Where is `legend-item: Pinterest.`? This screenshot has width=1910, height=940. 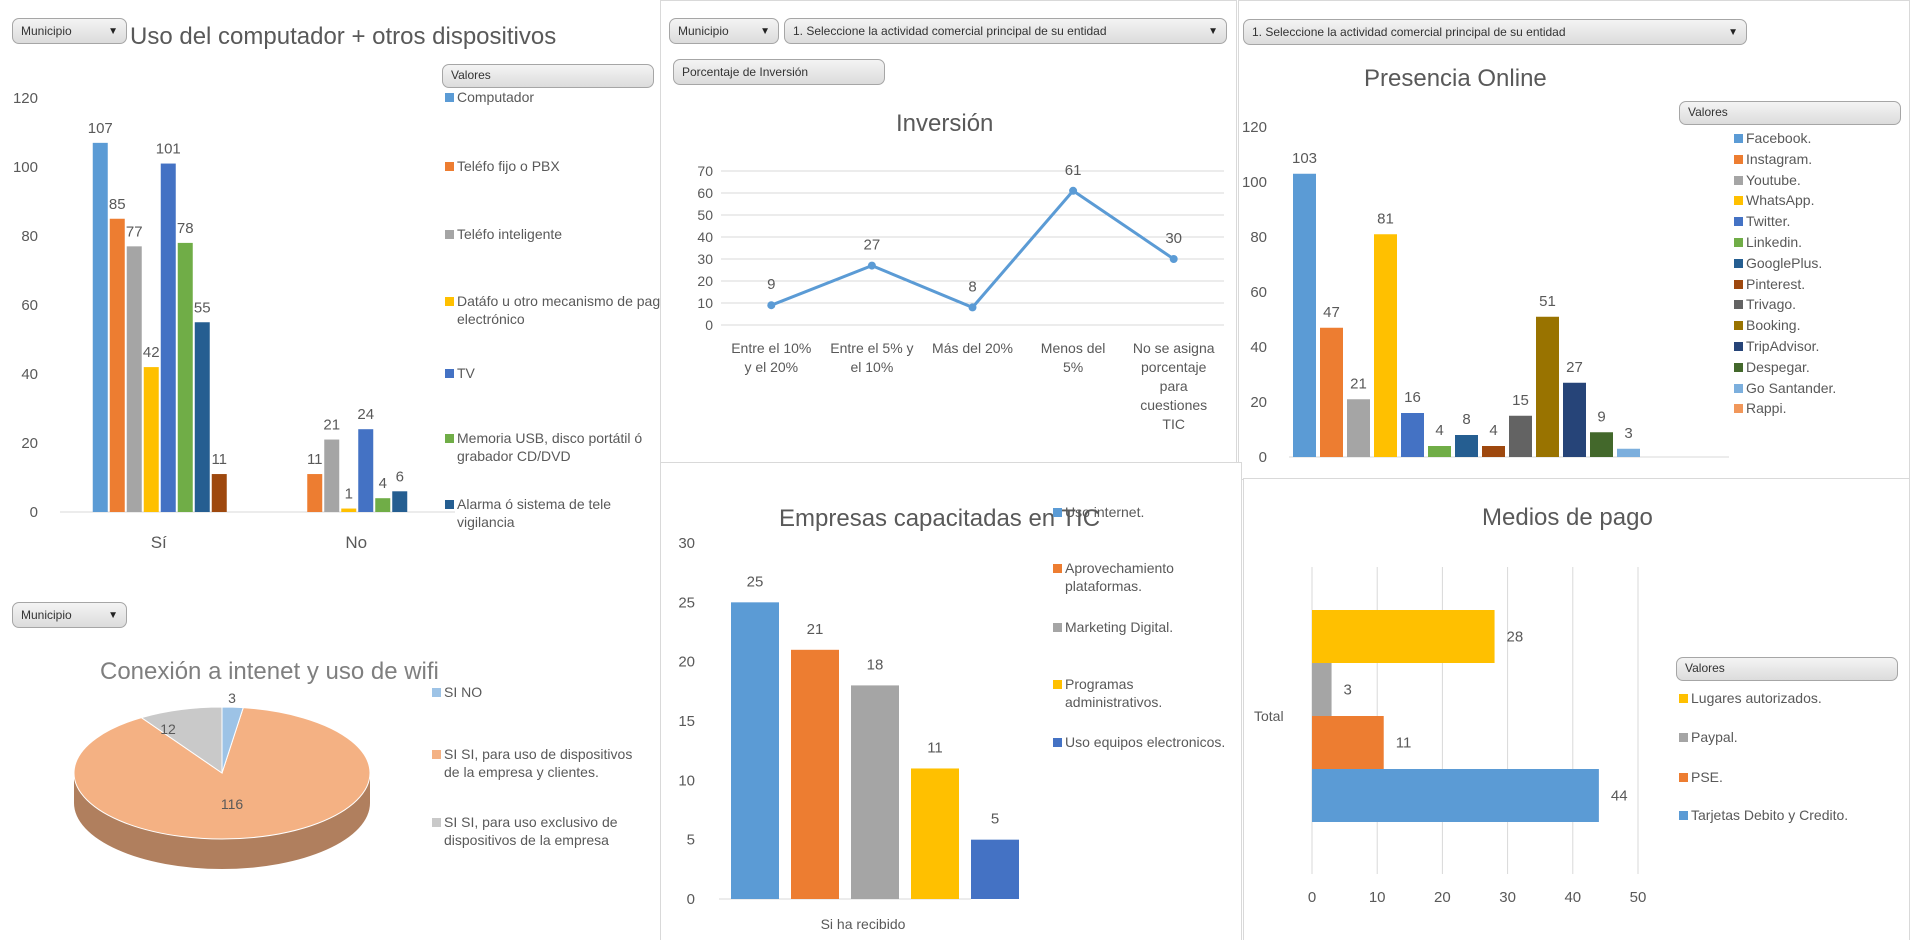 legend-item: Pinterest. is located at coordinates (1822, 284).